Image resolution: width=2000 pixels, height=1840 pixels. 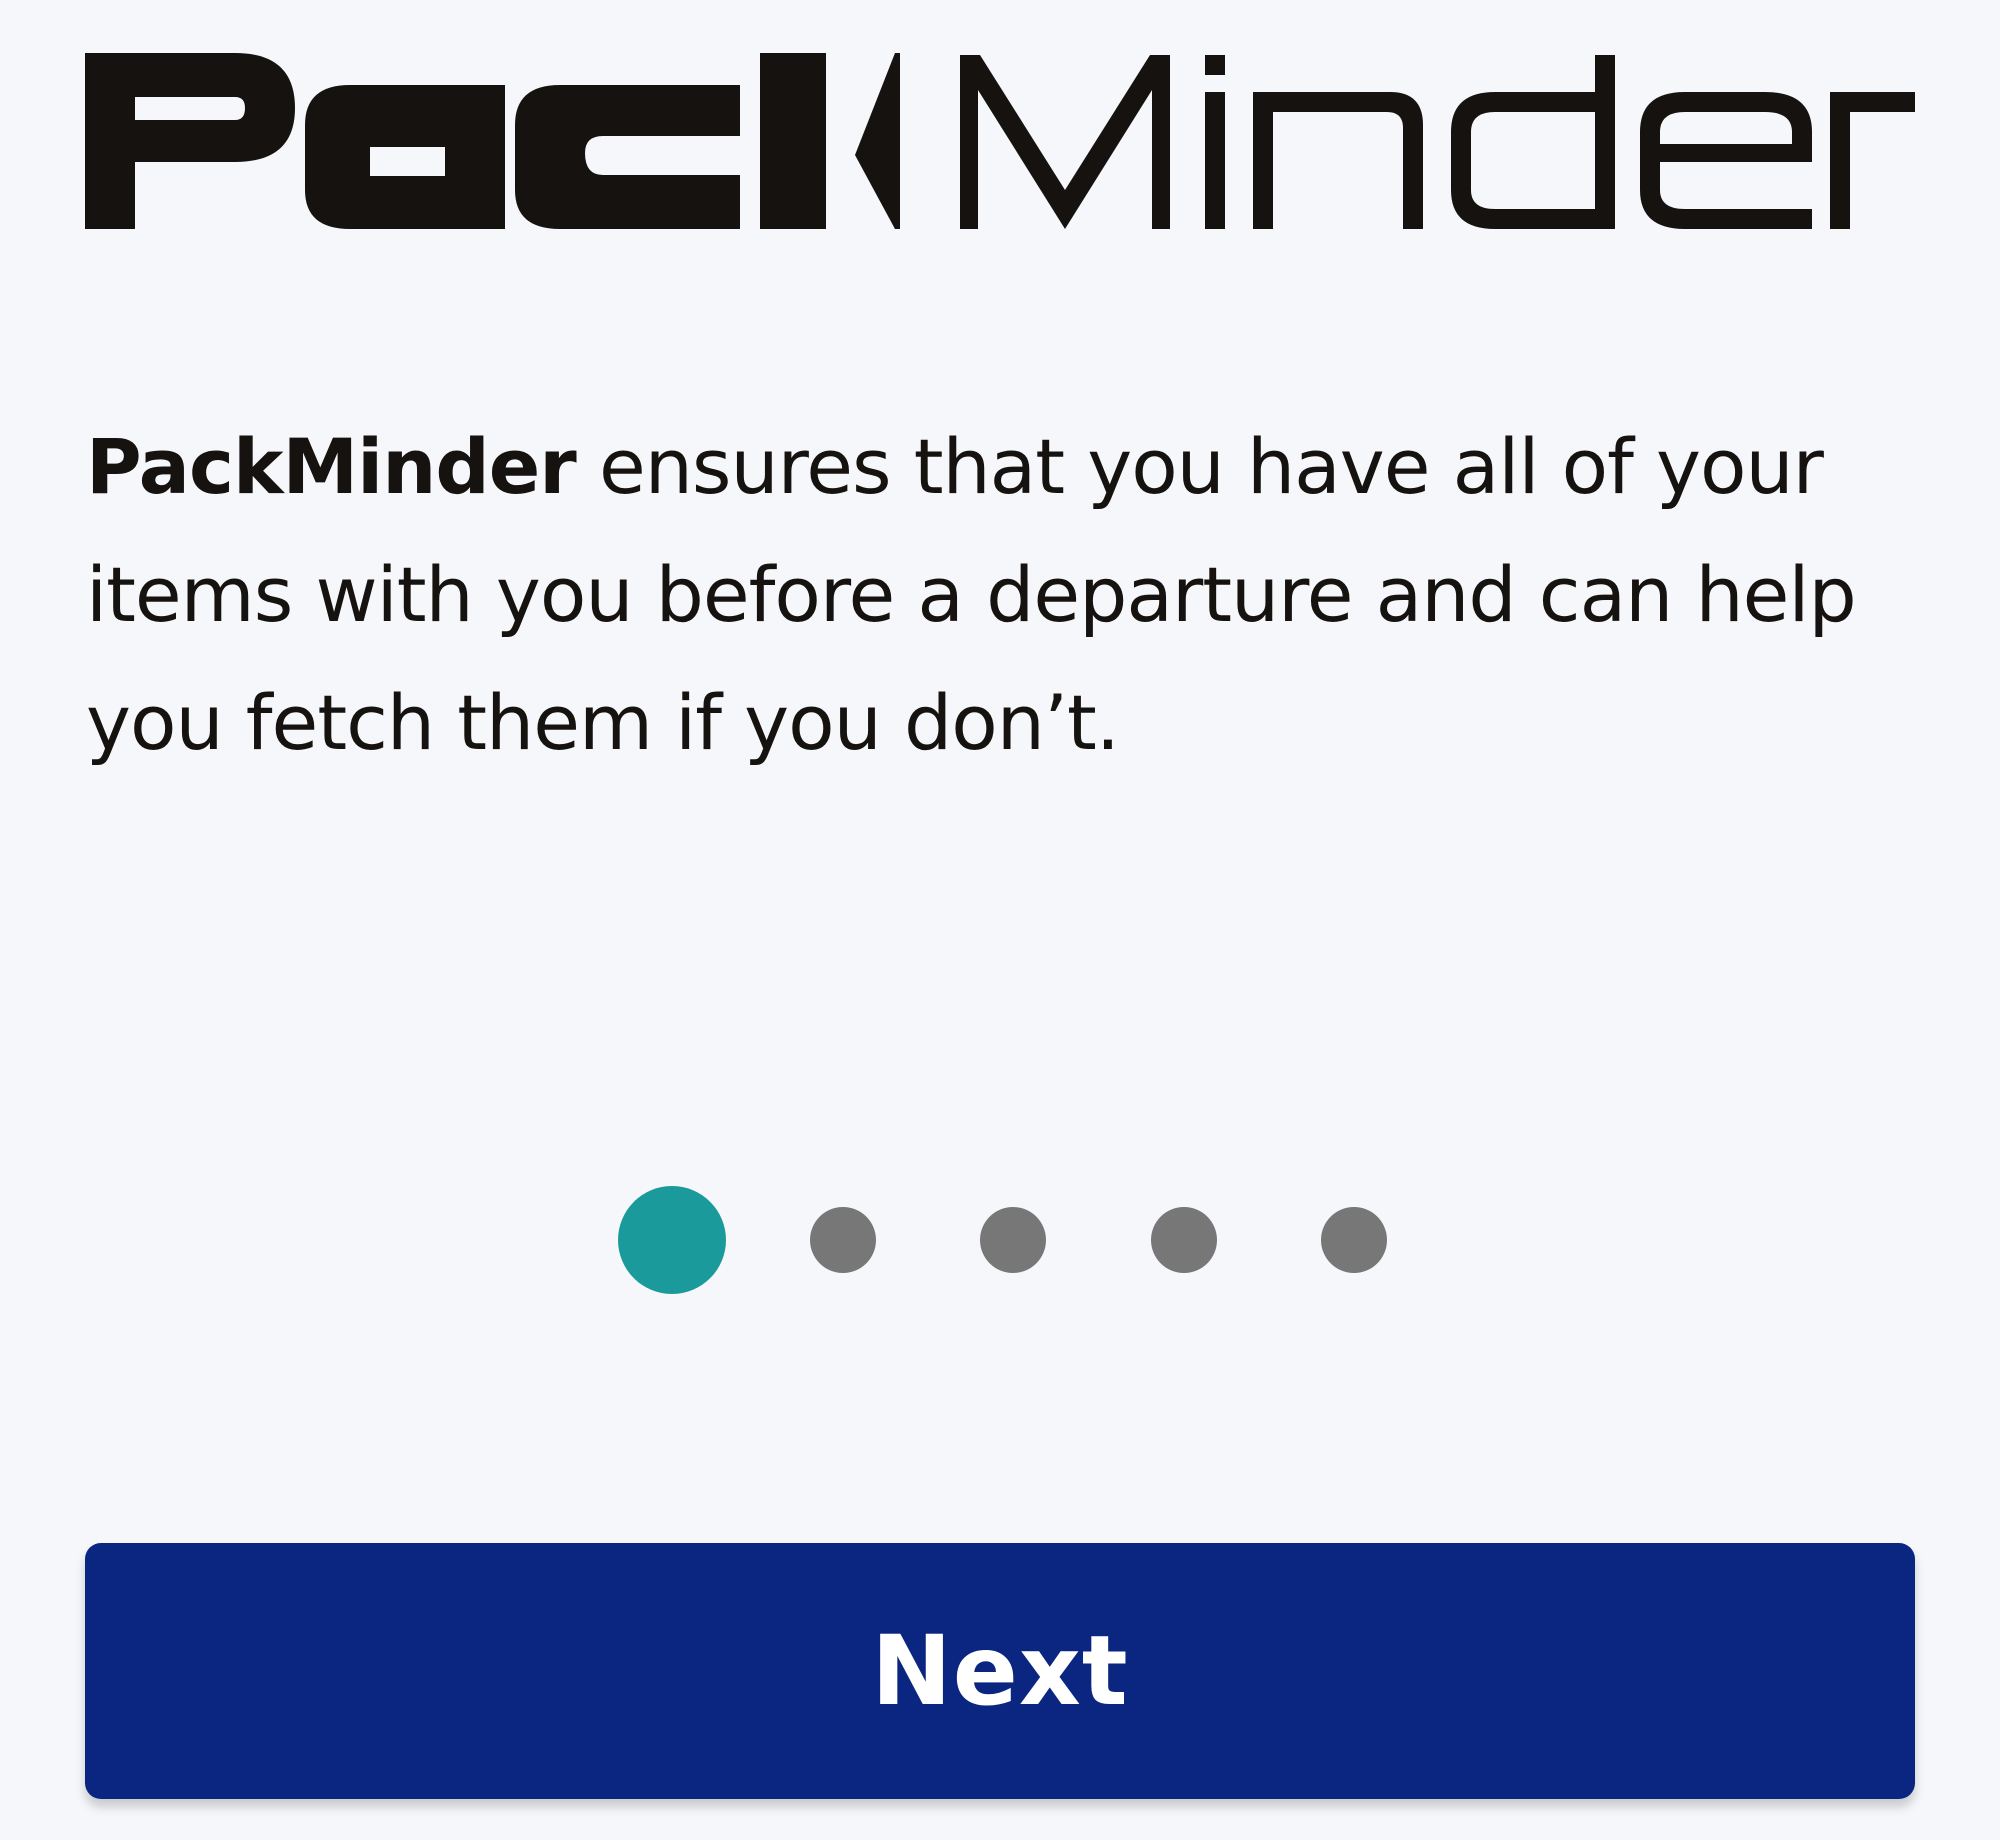 I want to click on brand-name: PackMinder, so click(x=331, y=466).